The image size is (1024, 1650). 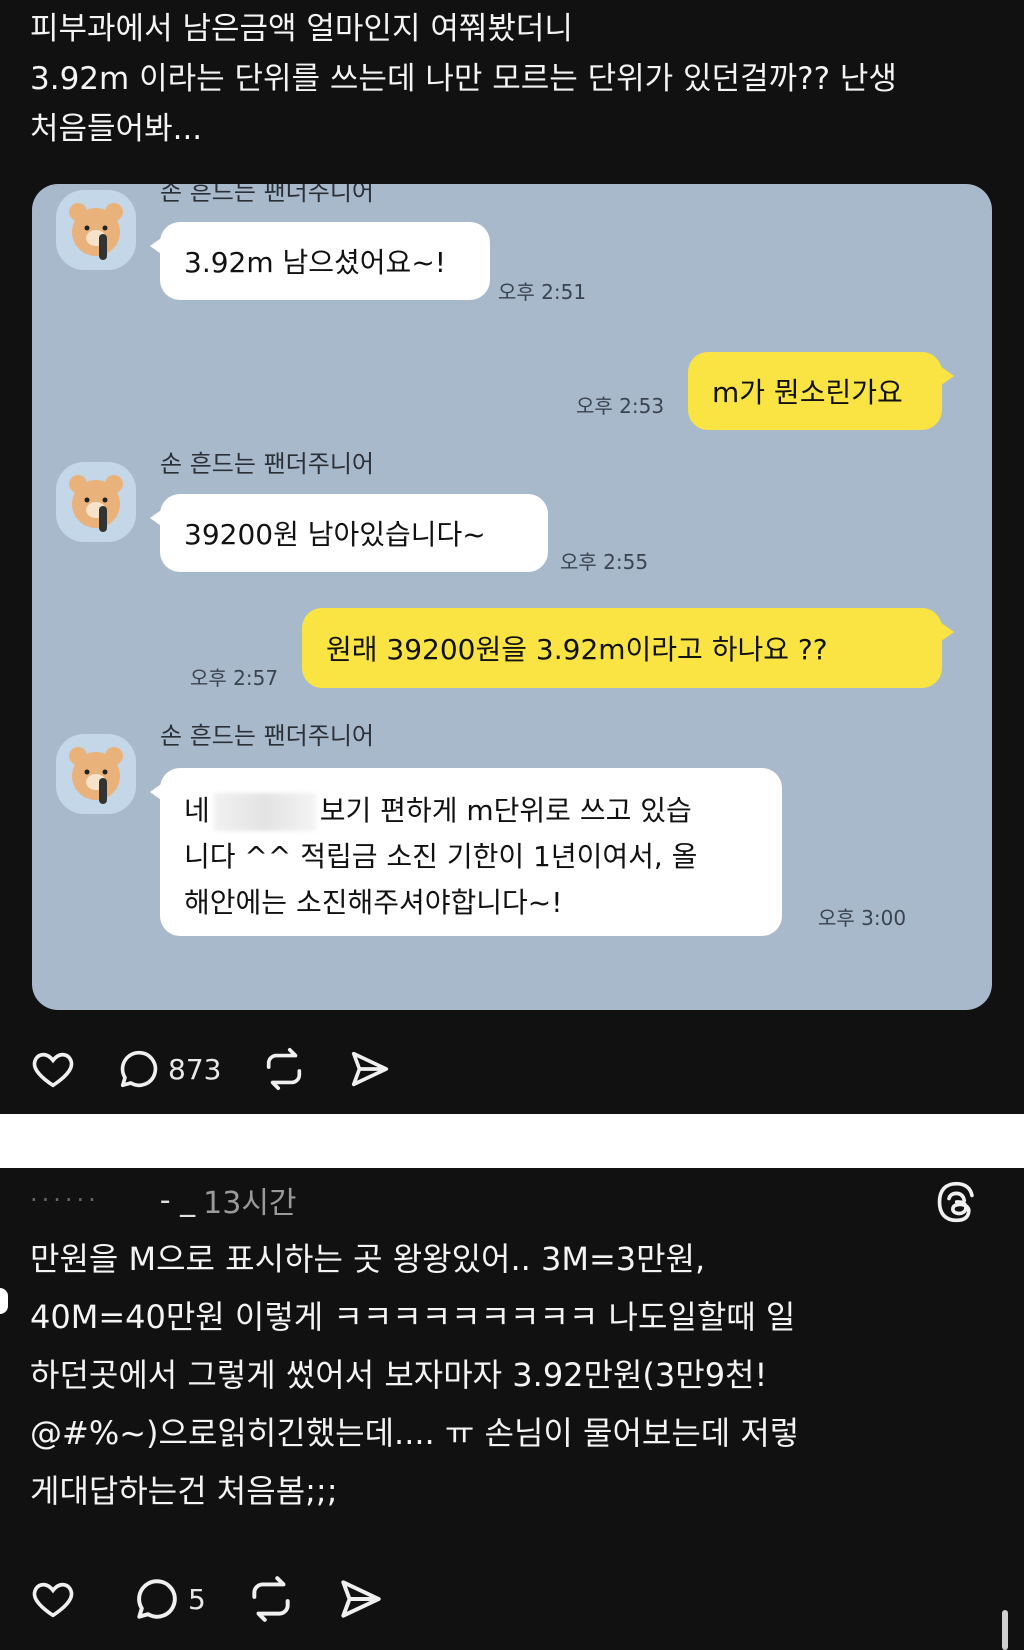 I want to click on message-text: 3.92m 남으셨어요~!, so click(x=315, y=262).